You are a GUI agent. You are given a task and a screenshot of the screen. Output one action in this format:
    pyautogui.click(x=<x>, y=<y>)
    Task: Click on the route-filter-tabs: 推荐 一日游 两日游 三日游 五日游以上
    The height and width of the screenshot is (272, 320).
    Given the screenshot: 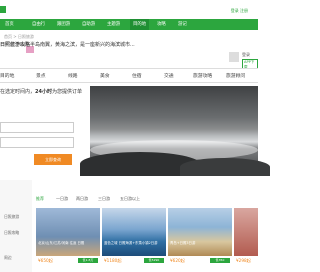 What is the action you would take?
    pyautogui.click(x=147, y=200)
    